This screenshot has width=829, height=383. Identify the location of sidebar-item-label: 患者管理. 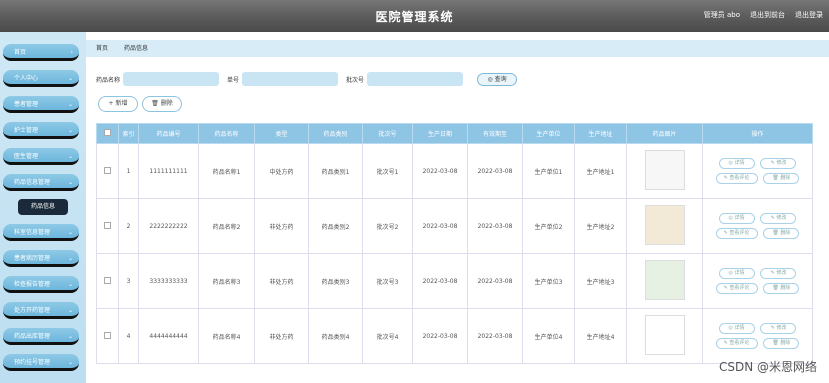
(26, 104).